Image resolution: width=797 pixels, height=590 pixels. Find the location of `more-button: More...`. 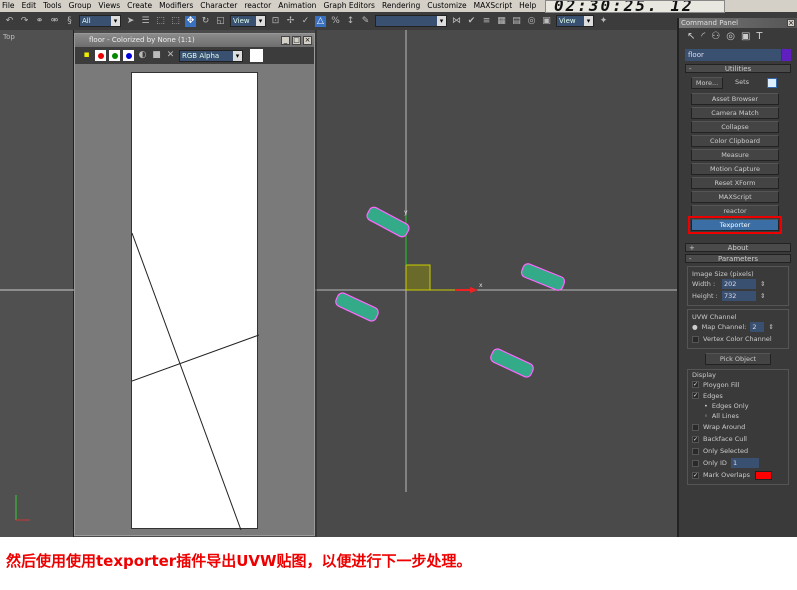

more-button: More... is located at coordinates (707, 83).